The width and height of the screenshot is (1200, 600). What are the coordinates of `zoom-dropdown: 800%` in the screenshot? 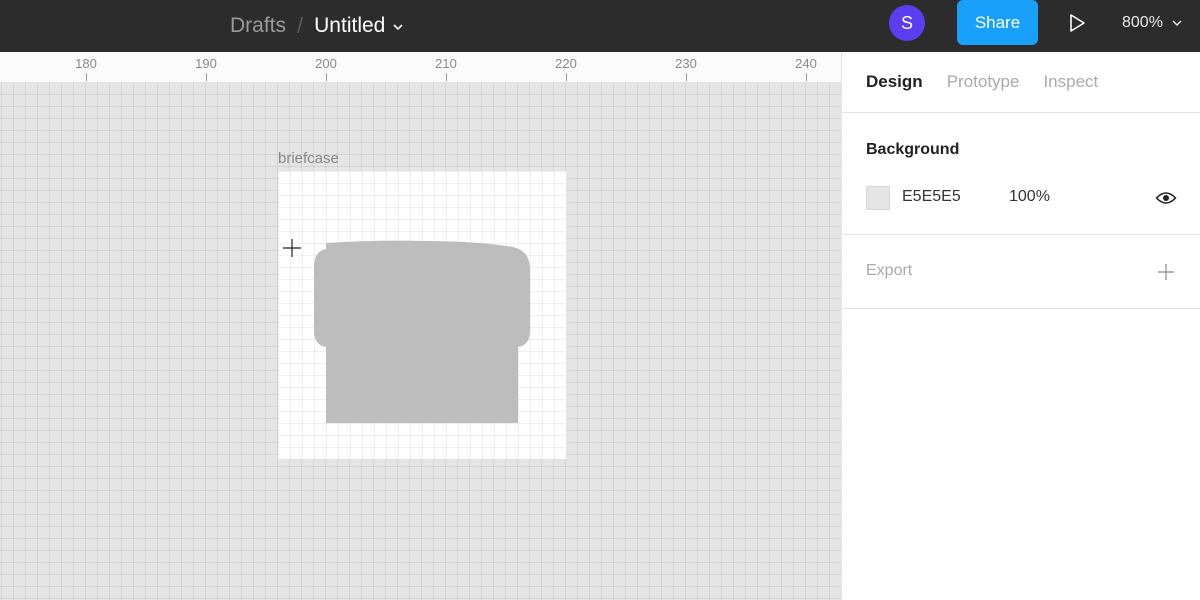 It's located at (1152, 22).